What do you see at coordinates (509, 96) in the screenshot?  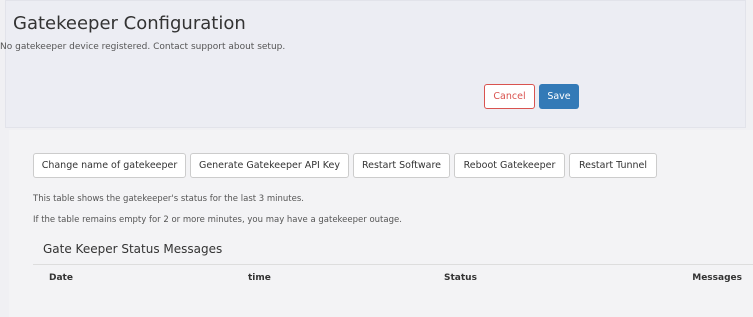 I see `cancel-button: Cancel` at bounding box center [509, 96].